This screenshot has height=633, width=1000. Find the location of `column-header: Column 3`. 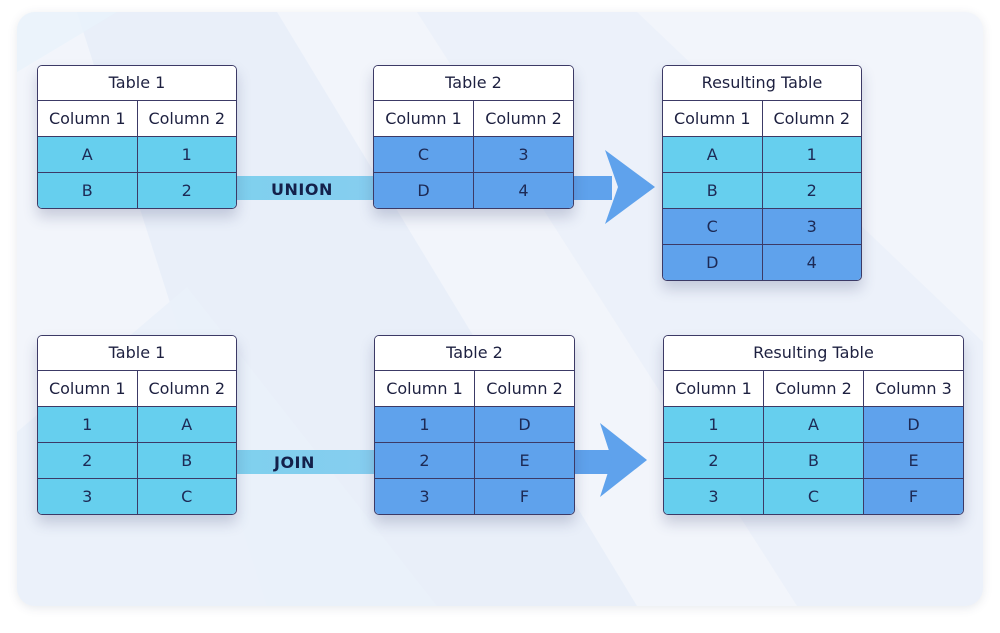

column-header: Column 3 is located at coordinates (913, 388).